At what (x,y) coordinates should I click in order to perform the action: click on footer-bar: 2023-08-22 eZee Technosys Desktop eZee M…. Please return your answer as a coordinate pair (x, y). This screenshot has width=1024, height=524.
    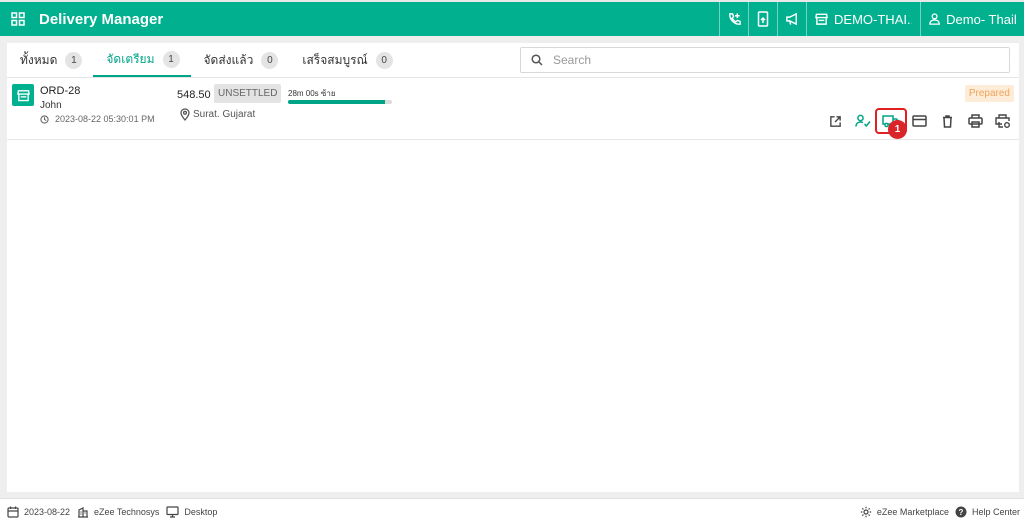
    Looking at the image, I should click on (512, 511).